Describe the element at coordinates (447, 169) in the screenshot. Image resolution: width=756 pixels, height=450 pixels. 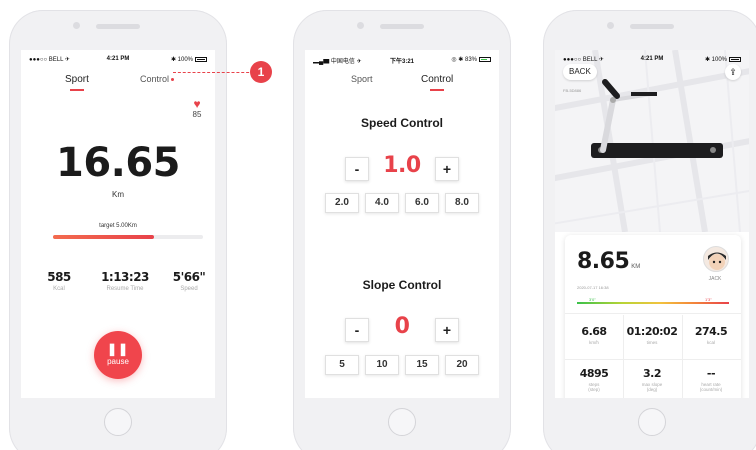
I see `speed-increase-button: +` at that location.